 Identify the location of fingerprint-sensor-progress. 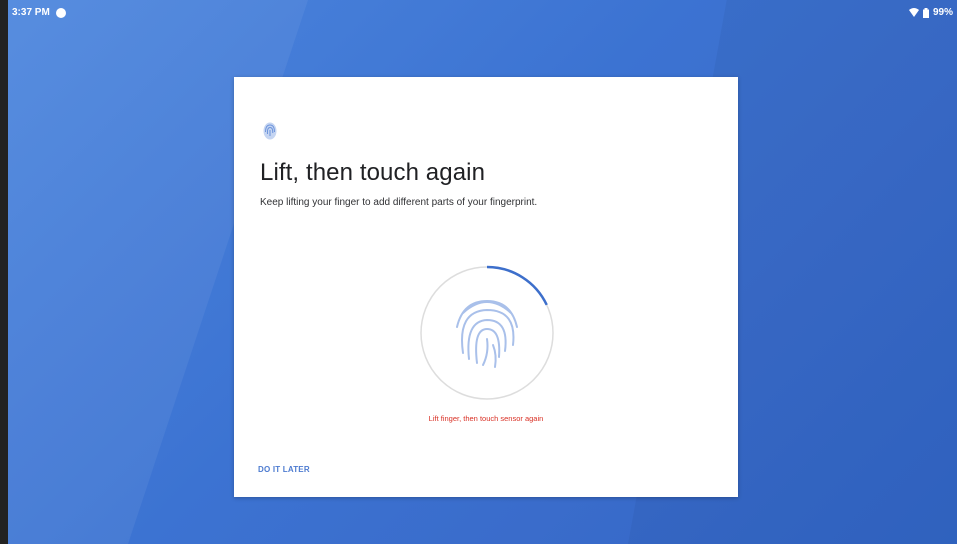
(487, 333).